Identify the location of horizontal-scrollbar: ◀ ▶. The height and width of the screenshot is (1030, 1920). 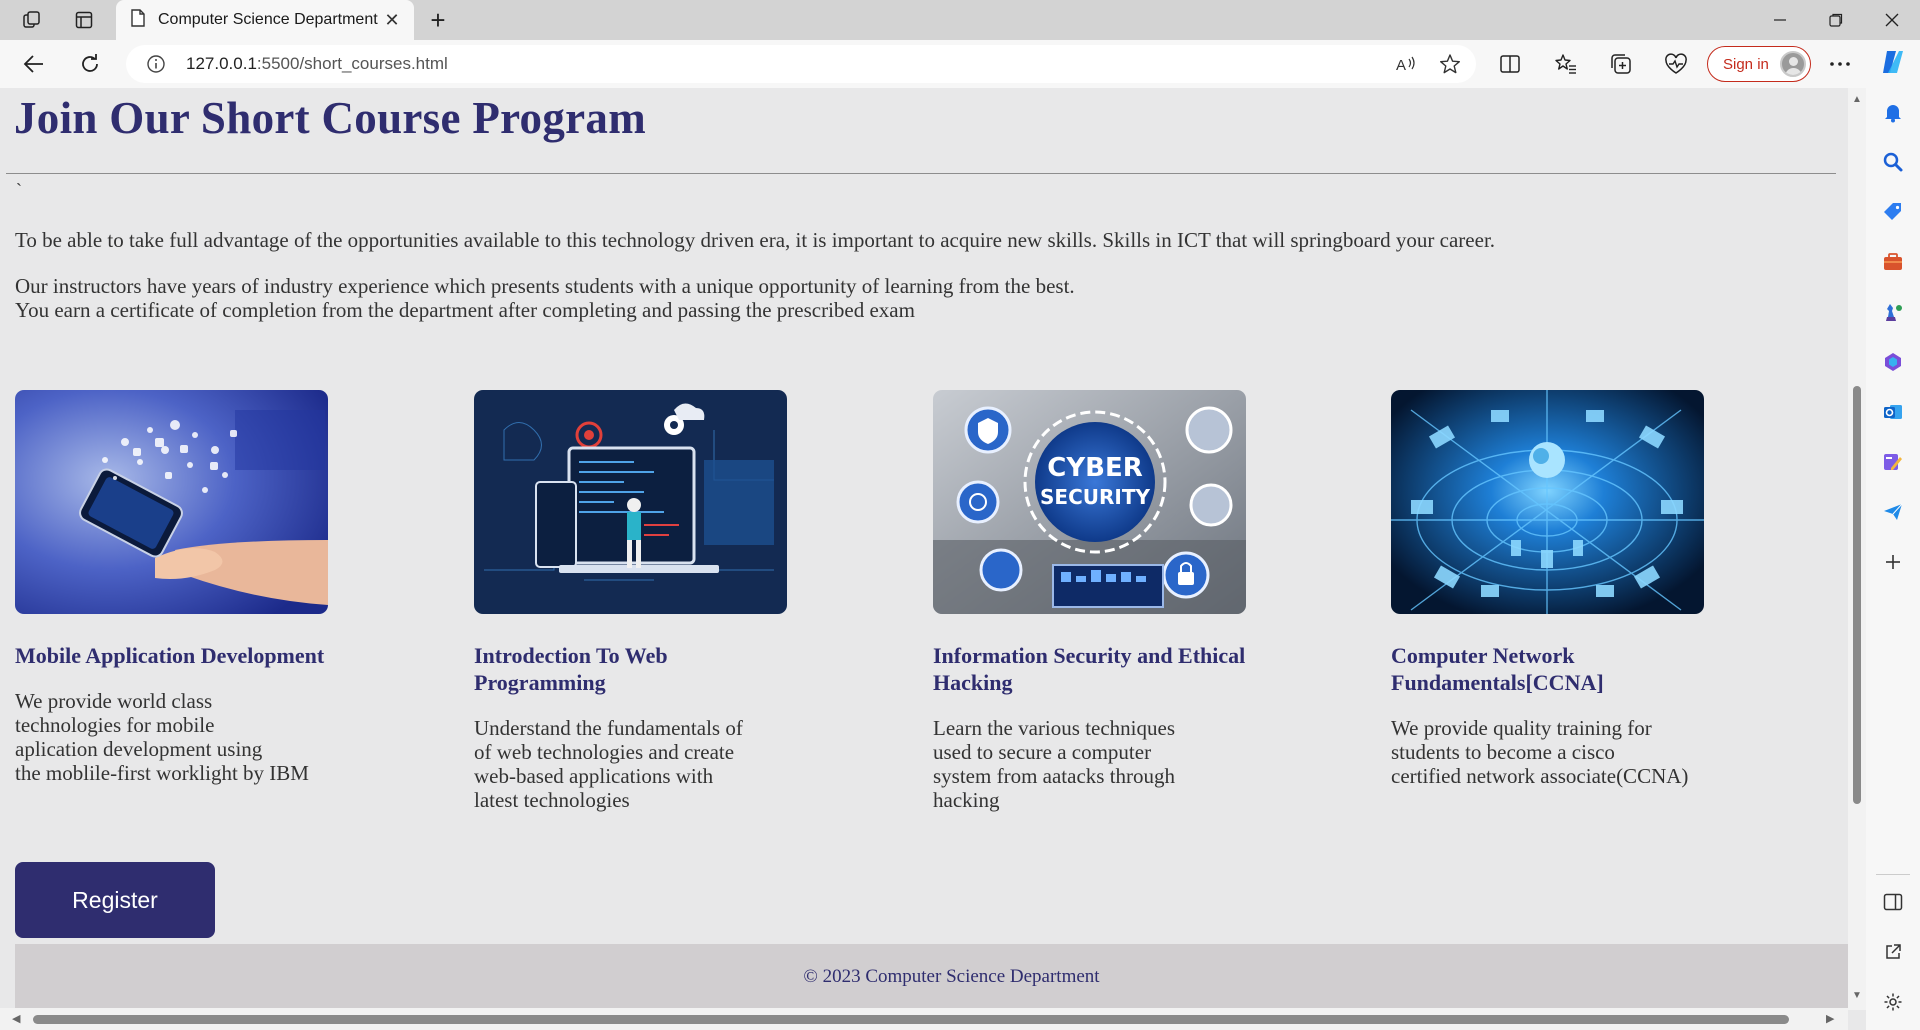
(924, 1019).